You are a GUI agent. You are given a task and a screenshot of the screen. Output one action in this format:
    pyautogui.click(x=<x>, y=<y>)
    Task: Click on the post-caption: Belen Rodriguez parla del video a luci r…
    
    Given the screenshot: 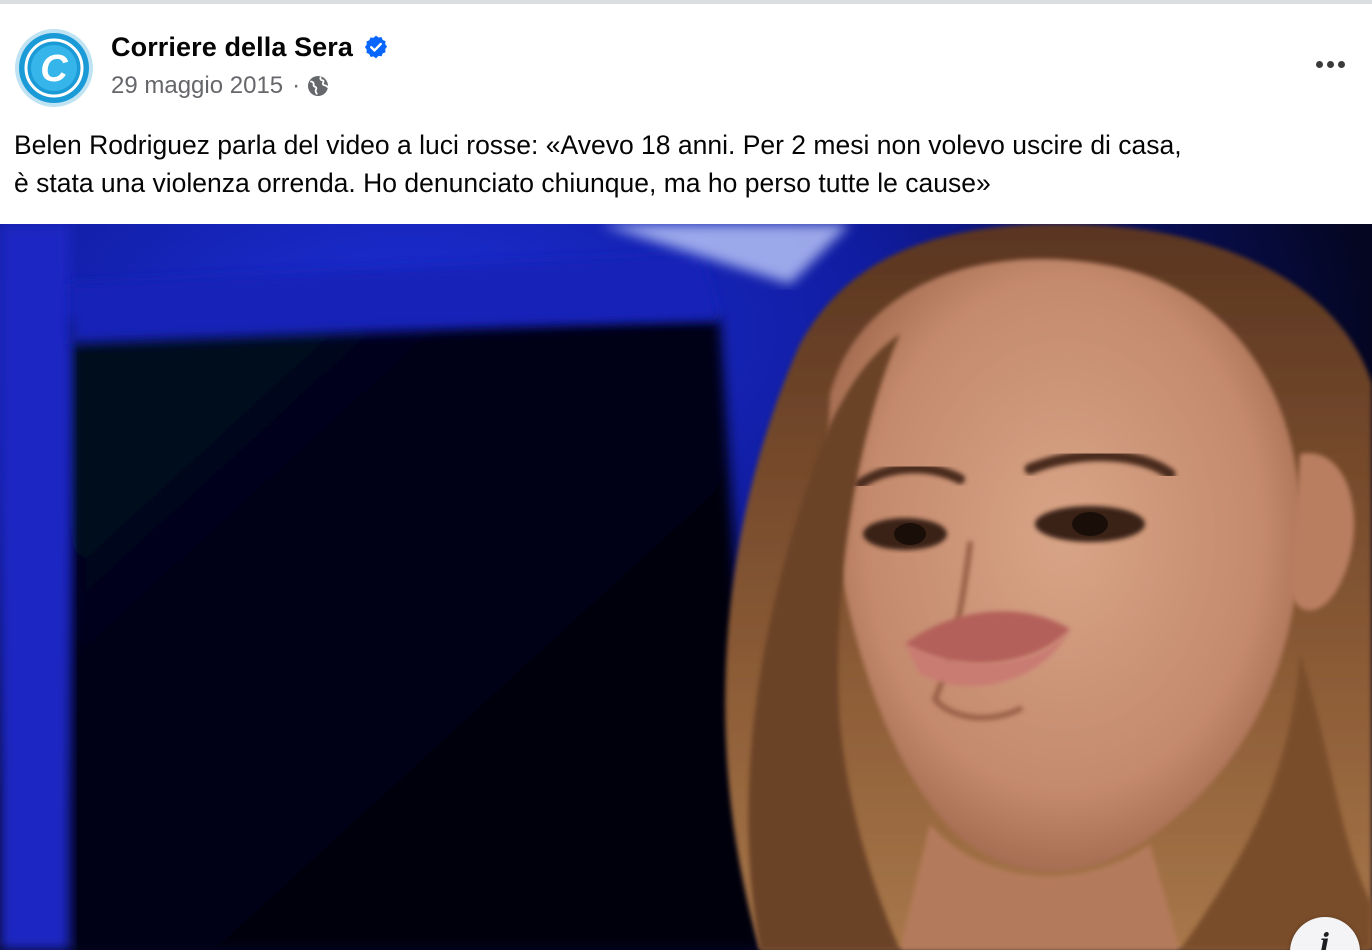 What is the action you would take?
    pyautogui.click(x=689, y=164)
    